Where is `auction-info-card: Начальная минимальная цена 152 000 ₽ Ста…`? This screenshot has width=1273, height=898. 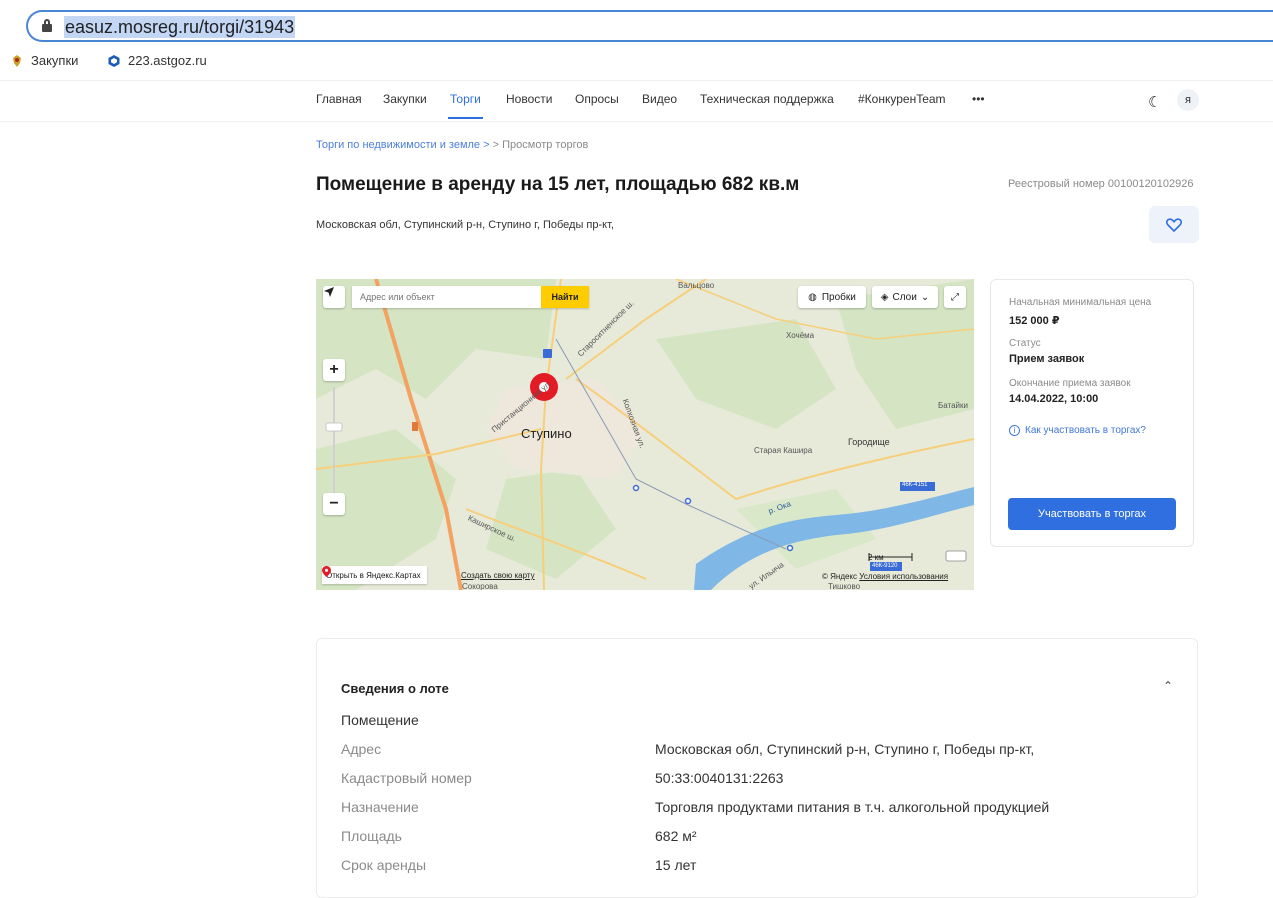
auction-info-card: Начальная минимальная цена 152 000 ₽ Ста… is located at coordinates (1092, 413).